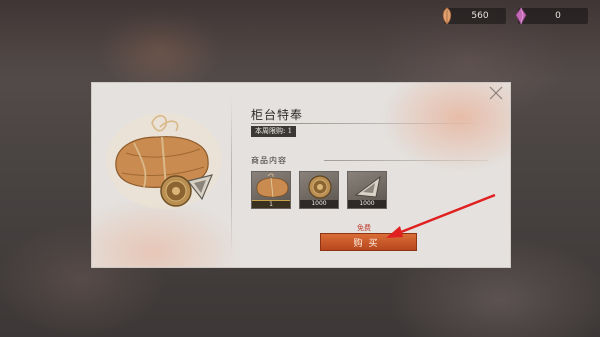 This screenshot has width=600, height=337. I want to click on coin-icon, so click(320, 187).